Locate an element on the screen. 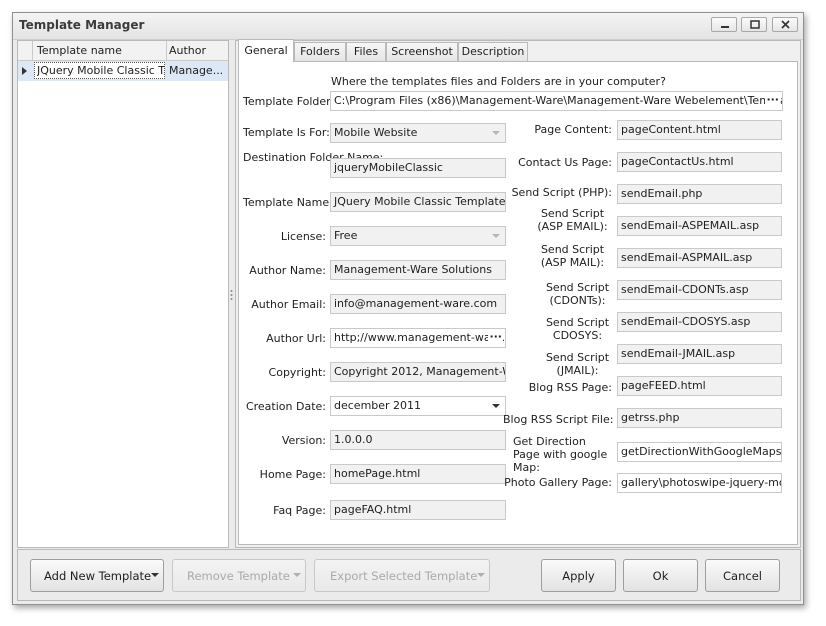 The height and width of the screenshot is (626, 826). splitter-grip-icon is located at coordinates (231, 296).